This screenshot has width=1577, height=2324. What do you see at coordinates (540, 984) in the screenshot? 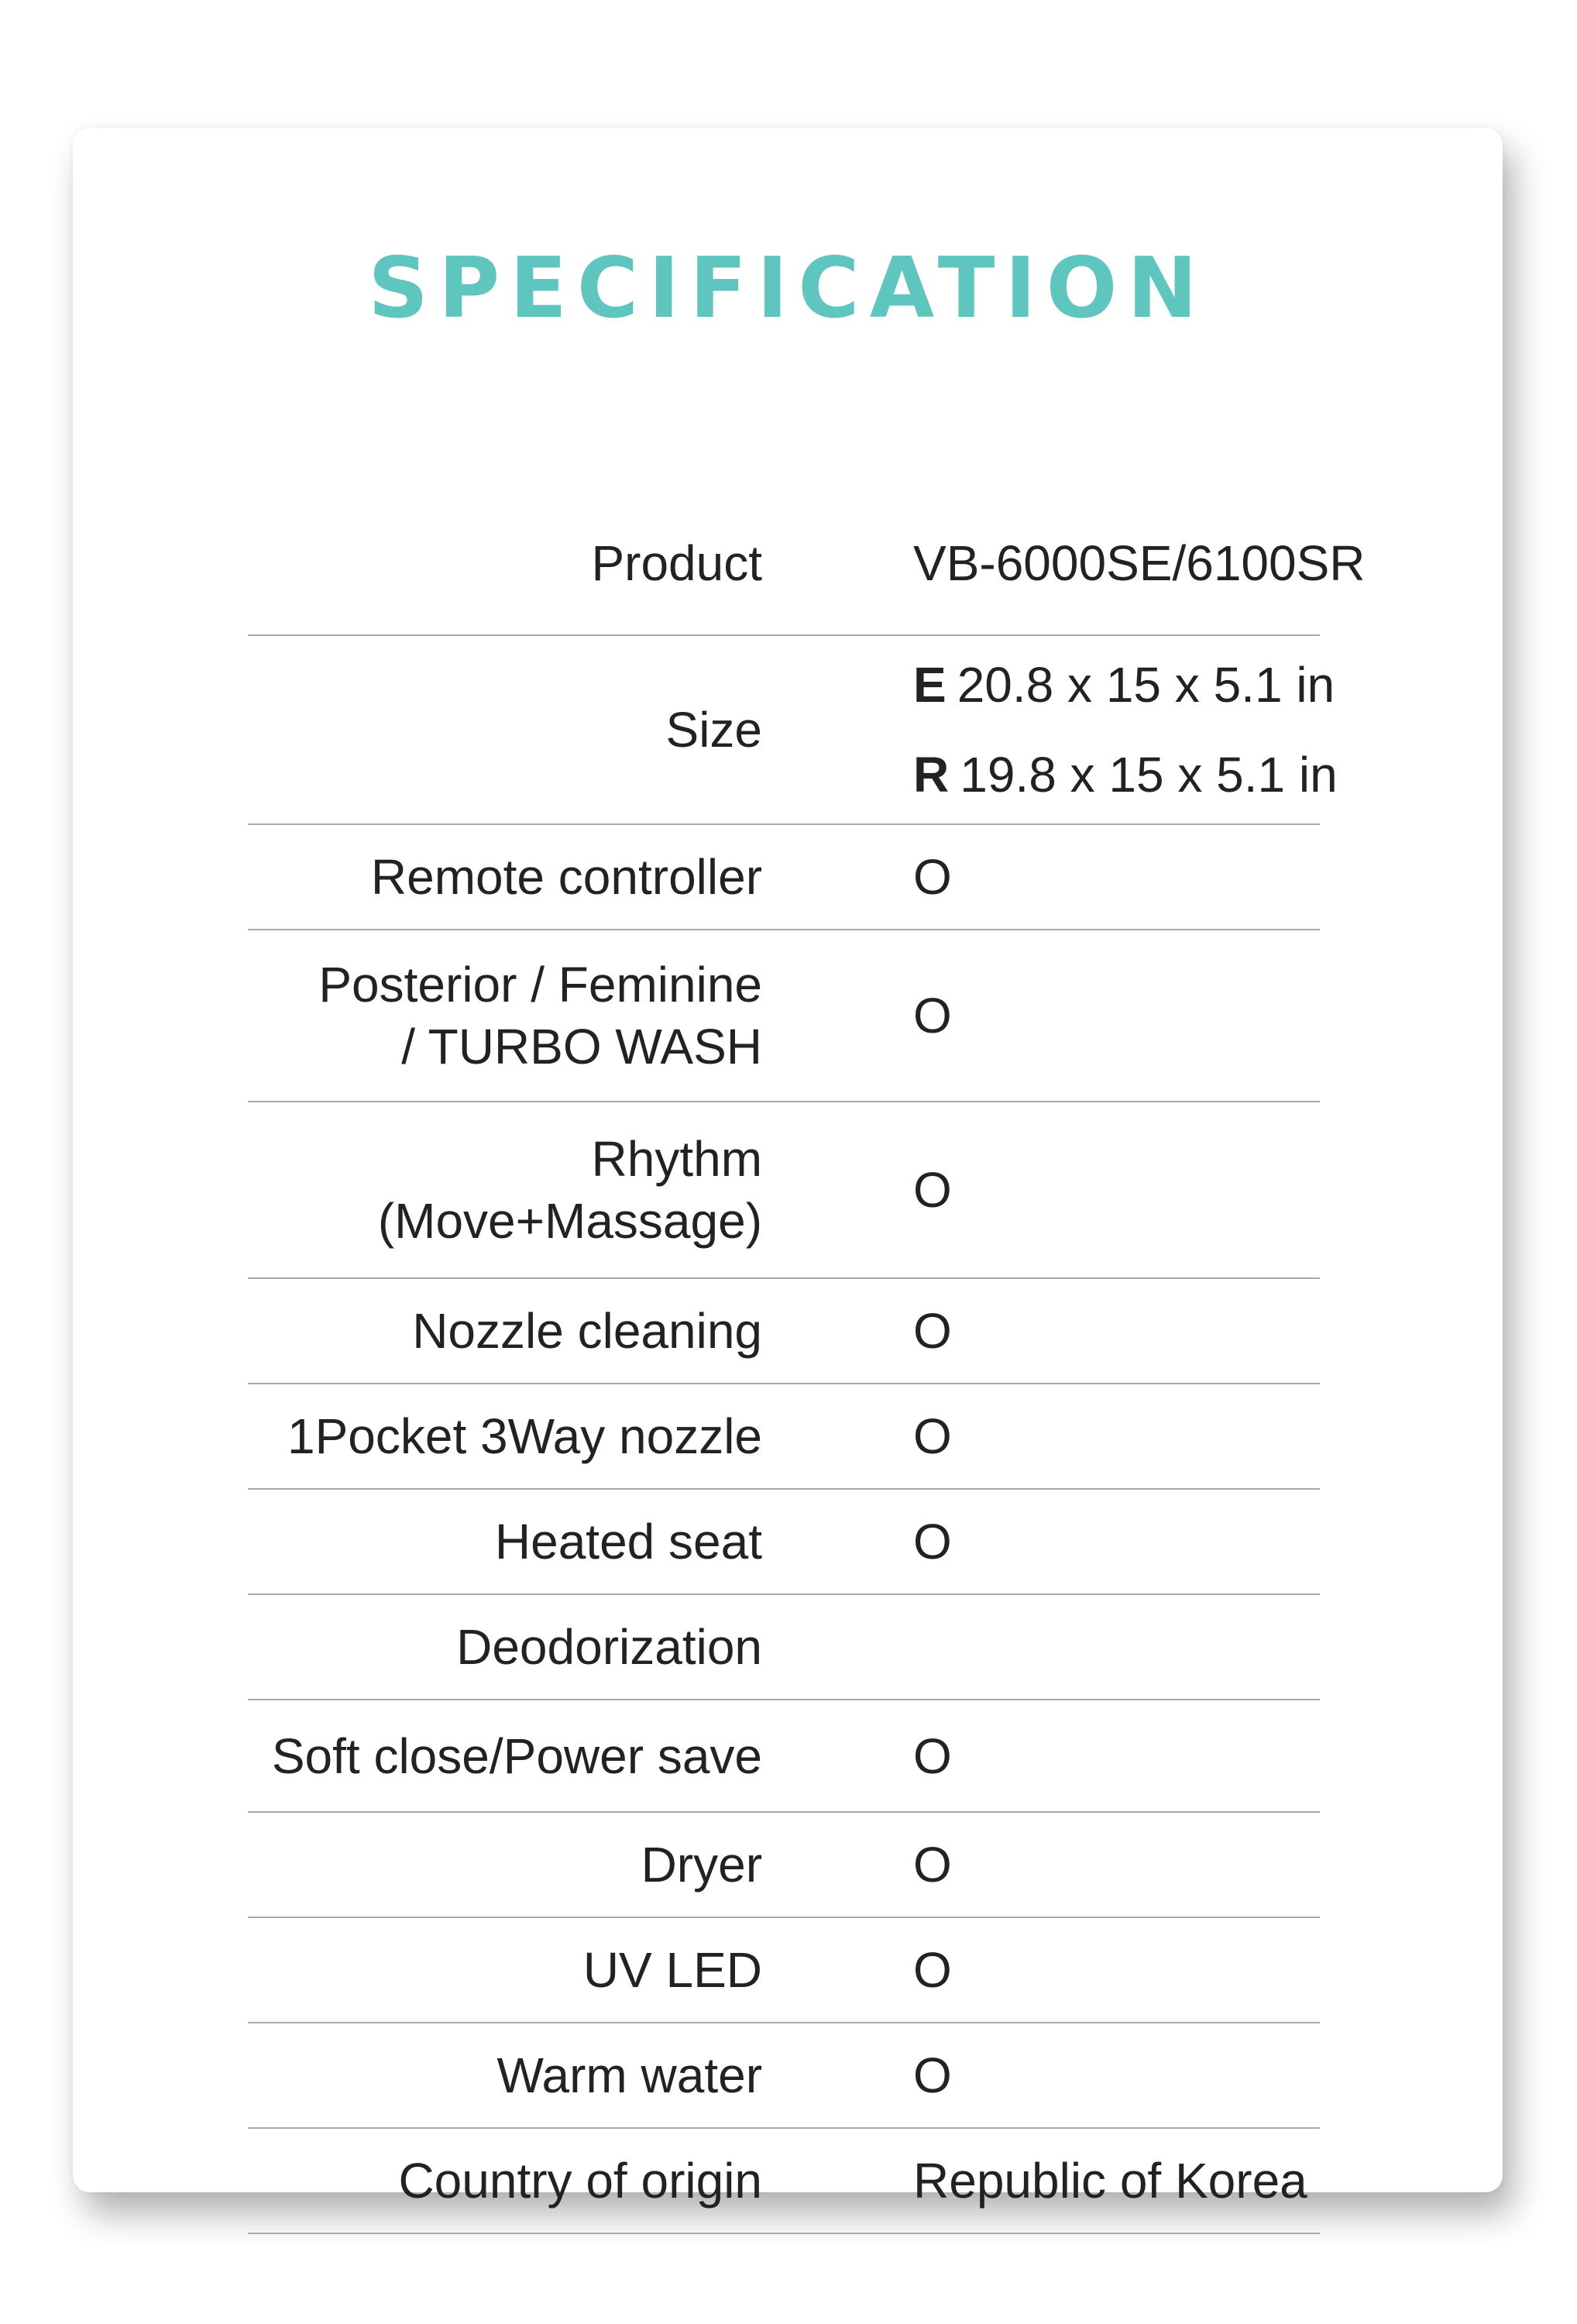
I see `row-label-line: Posterior / Feminine` at bounding box center [540, 984].